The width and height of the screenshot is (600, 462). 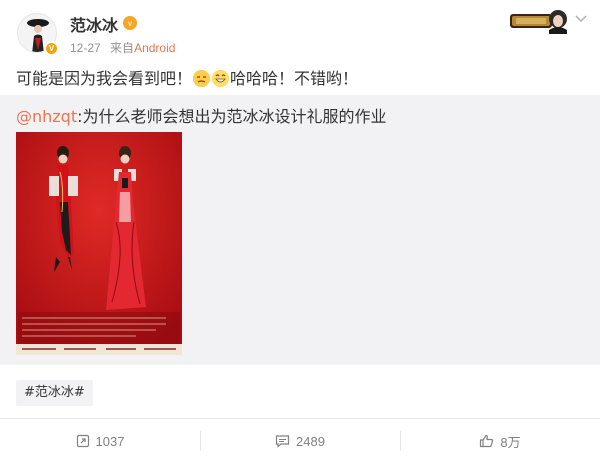 I want to click on topic-tag: #范冰冰#, so click(x=54, y=393).